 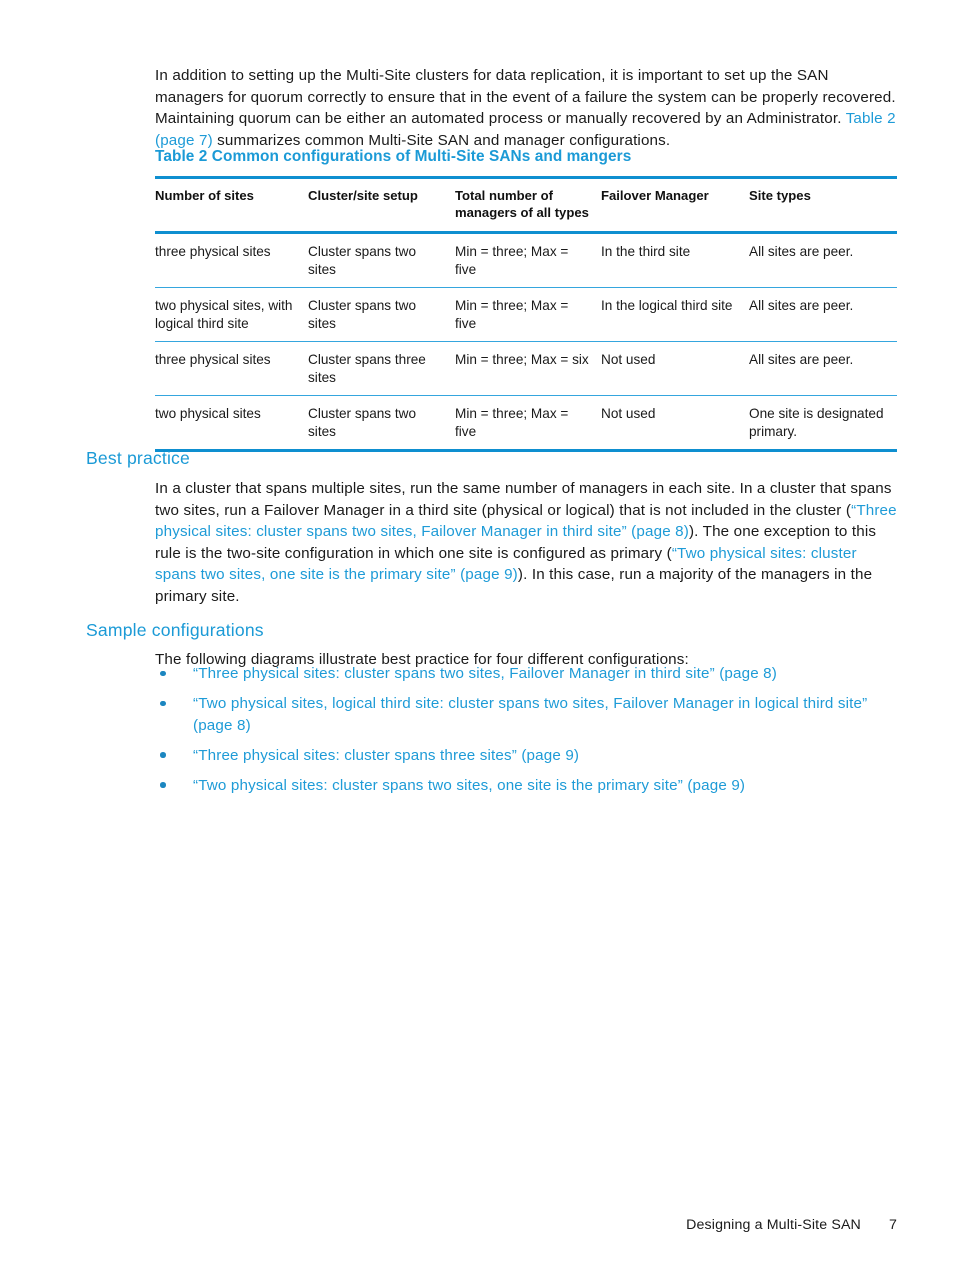 I want to click on cell-site-types: One site is designated primary., so click(x=823, y=423).